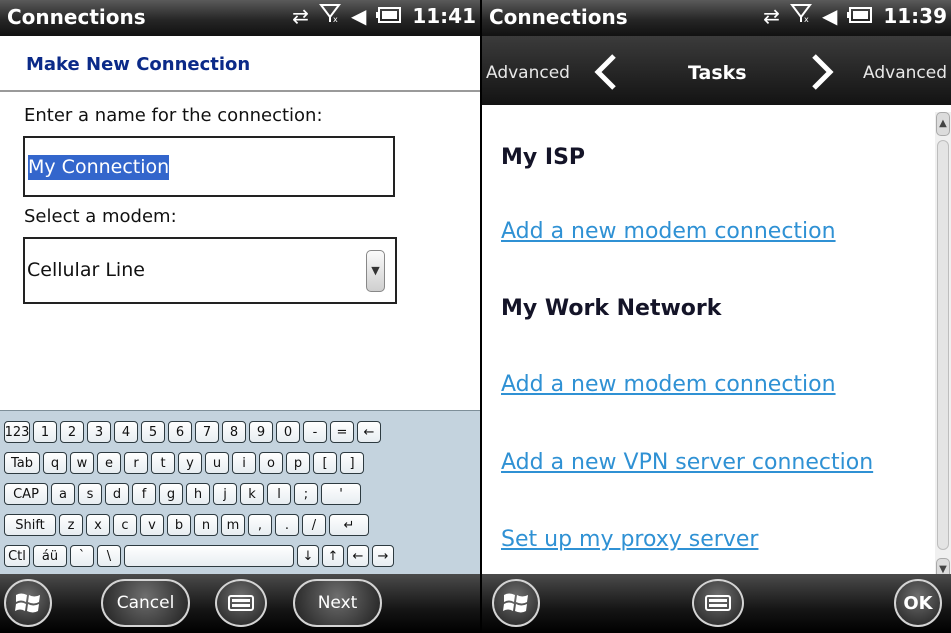  I want to click on key: d, so click(117, 494).